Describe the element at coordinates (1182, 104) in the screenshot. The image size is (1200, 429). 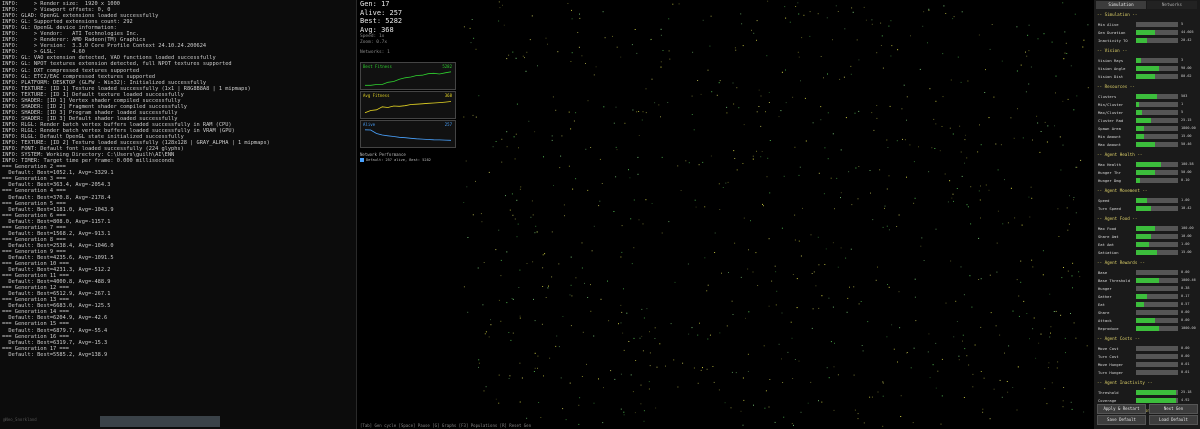
I see `setting-value: 1` at that location.